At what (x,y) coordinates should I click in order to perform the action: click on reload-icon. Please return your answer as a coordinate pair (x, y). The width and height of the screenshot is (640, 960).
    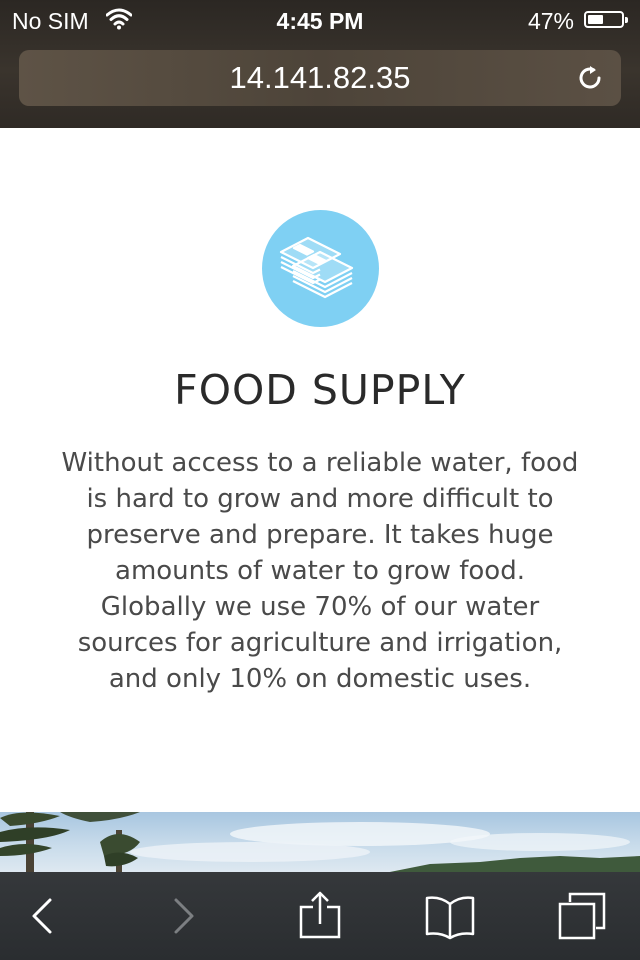
    Looking at the image, I should click on (590, 78).